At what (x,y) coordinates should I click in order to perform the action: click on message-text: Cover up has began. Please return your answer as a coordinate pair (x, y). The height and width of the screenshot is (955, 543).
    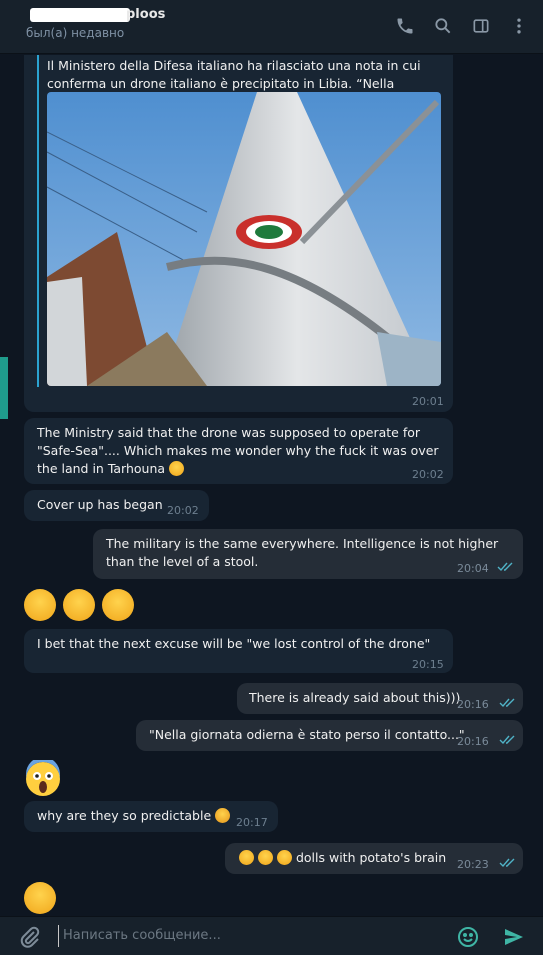
    Looking at the image, I should click on (100, 504).